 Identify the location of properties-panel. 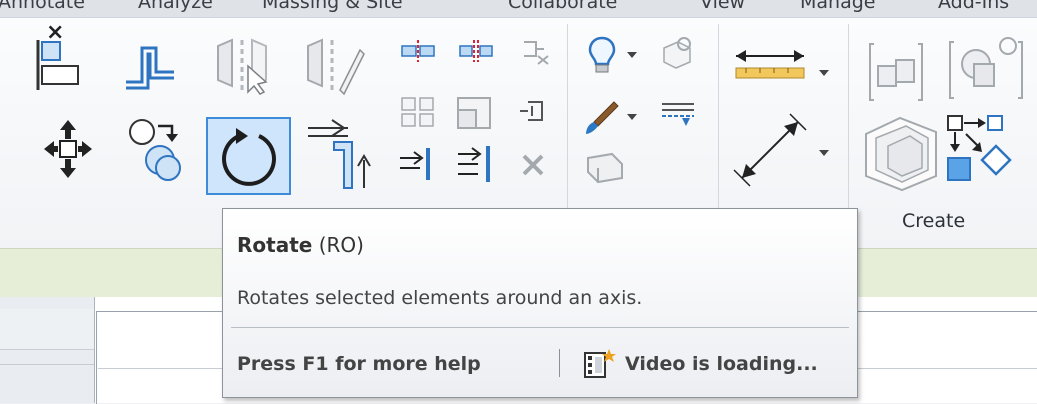
(47, 350).